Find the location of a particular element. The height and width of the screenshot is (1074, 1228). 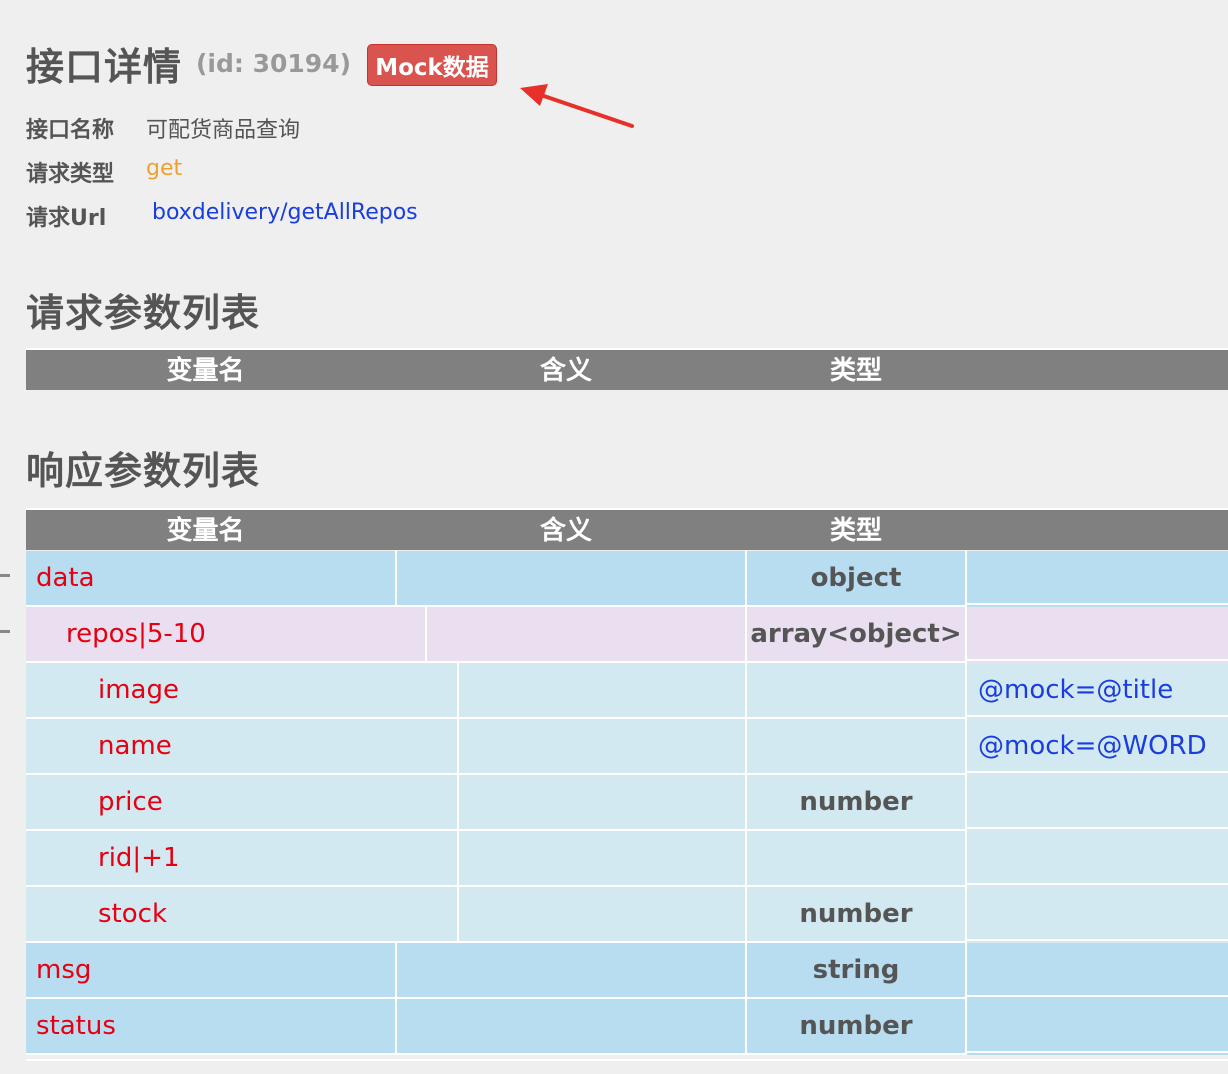

table-row: price number is located at coordinates (627, 803).